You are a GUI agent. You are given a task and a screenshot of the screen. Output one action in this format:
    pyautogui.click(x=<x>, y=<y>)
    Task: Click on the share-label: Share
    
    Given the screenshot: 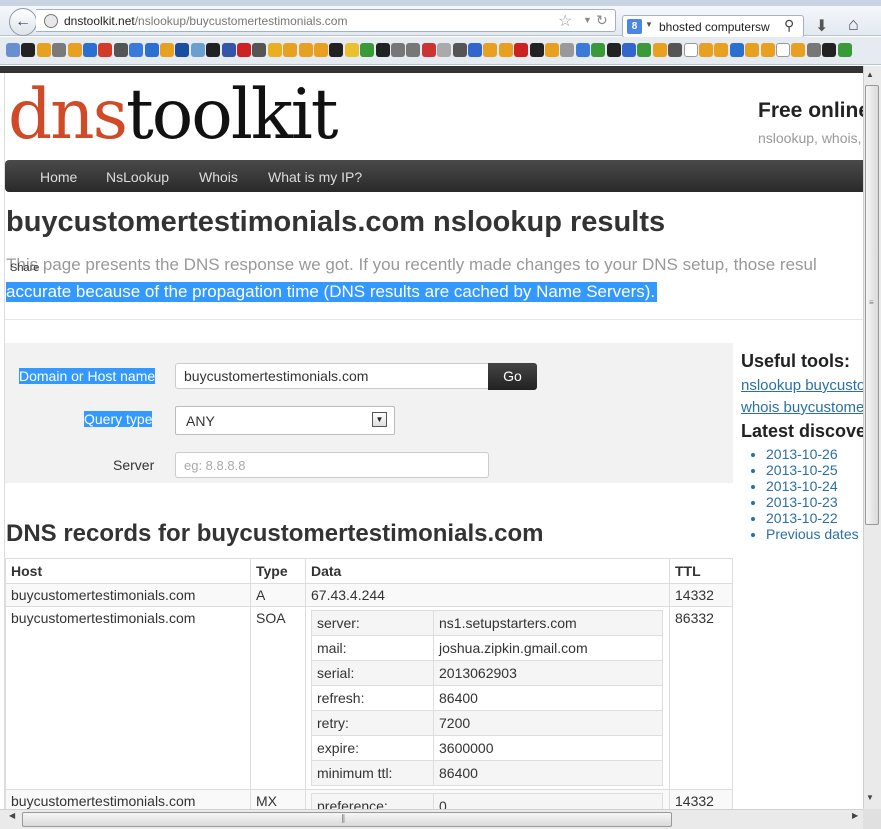 What is the action you would take?
    pyautogui.click(x=24, y=268)
    